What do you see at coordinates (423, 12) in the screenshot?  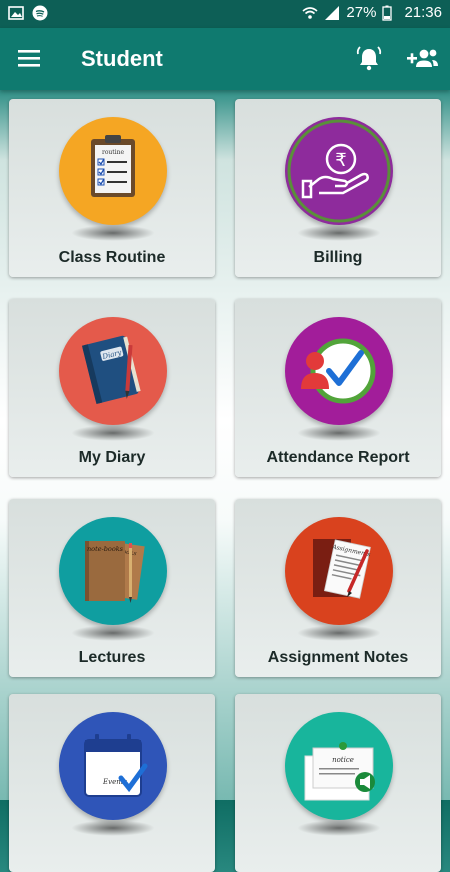 I see `clock: 21:36` at bounding box center [423, 12].